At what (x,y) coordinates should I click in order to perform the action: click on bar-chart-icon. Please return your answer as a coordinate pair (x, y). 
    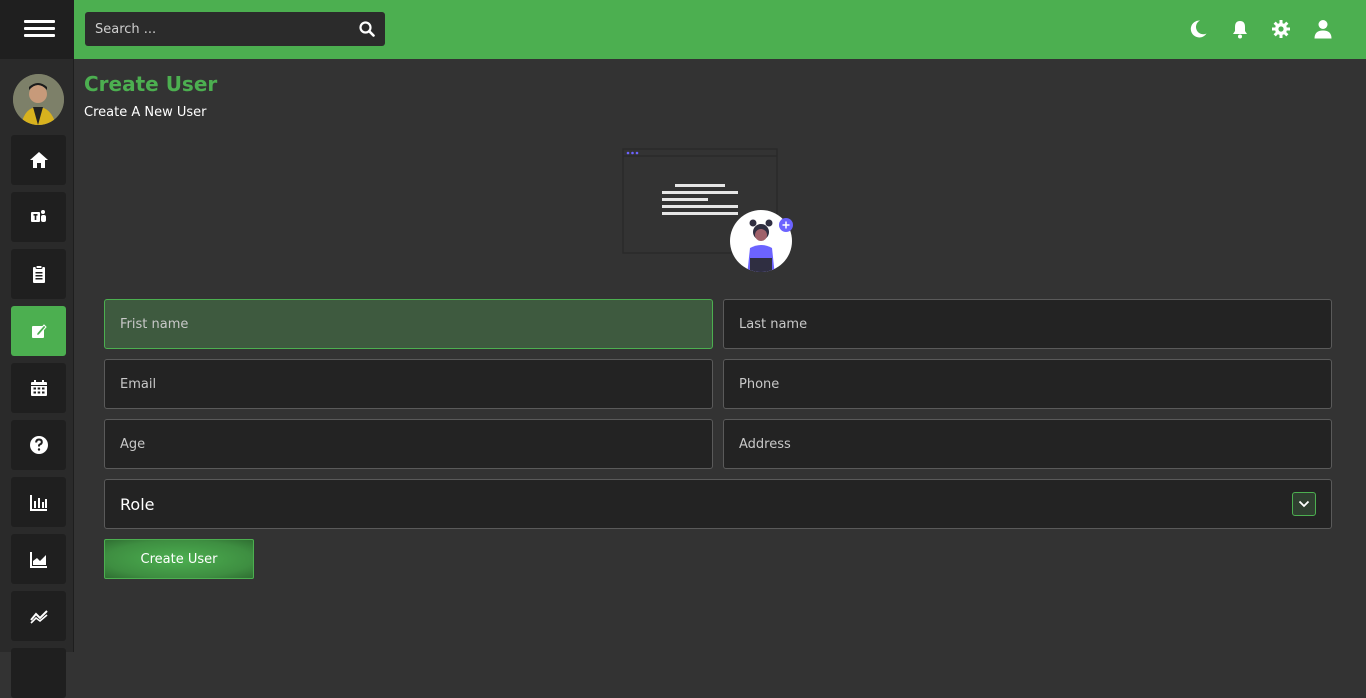
    Looking at the image, I should click on (38, 503).